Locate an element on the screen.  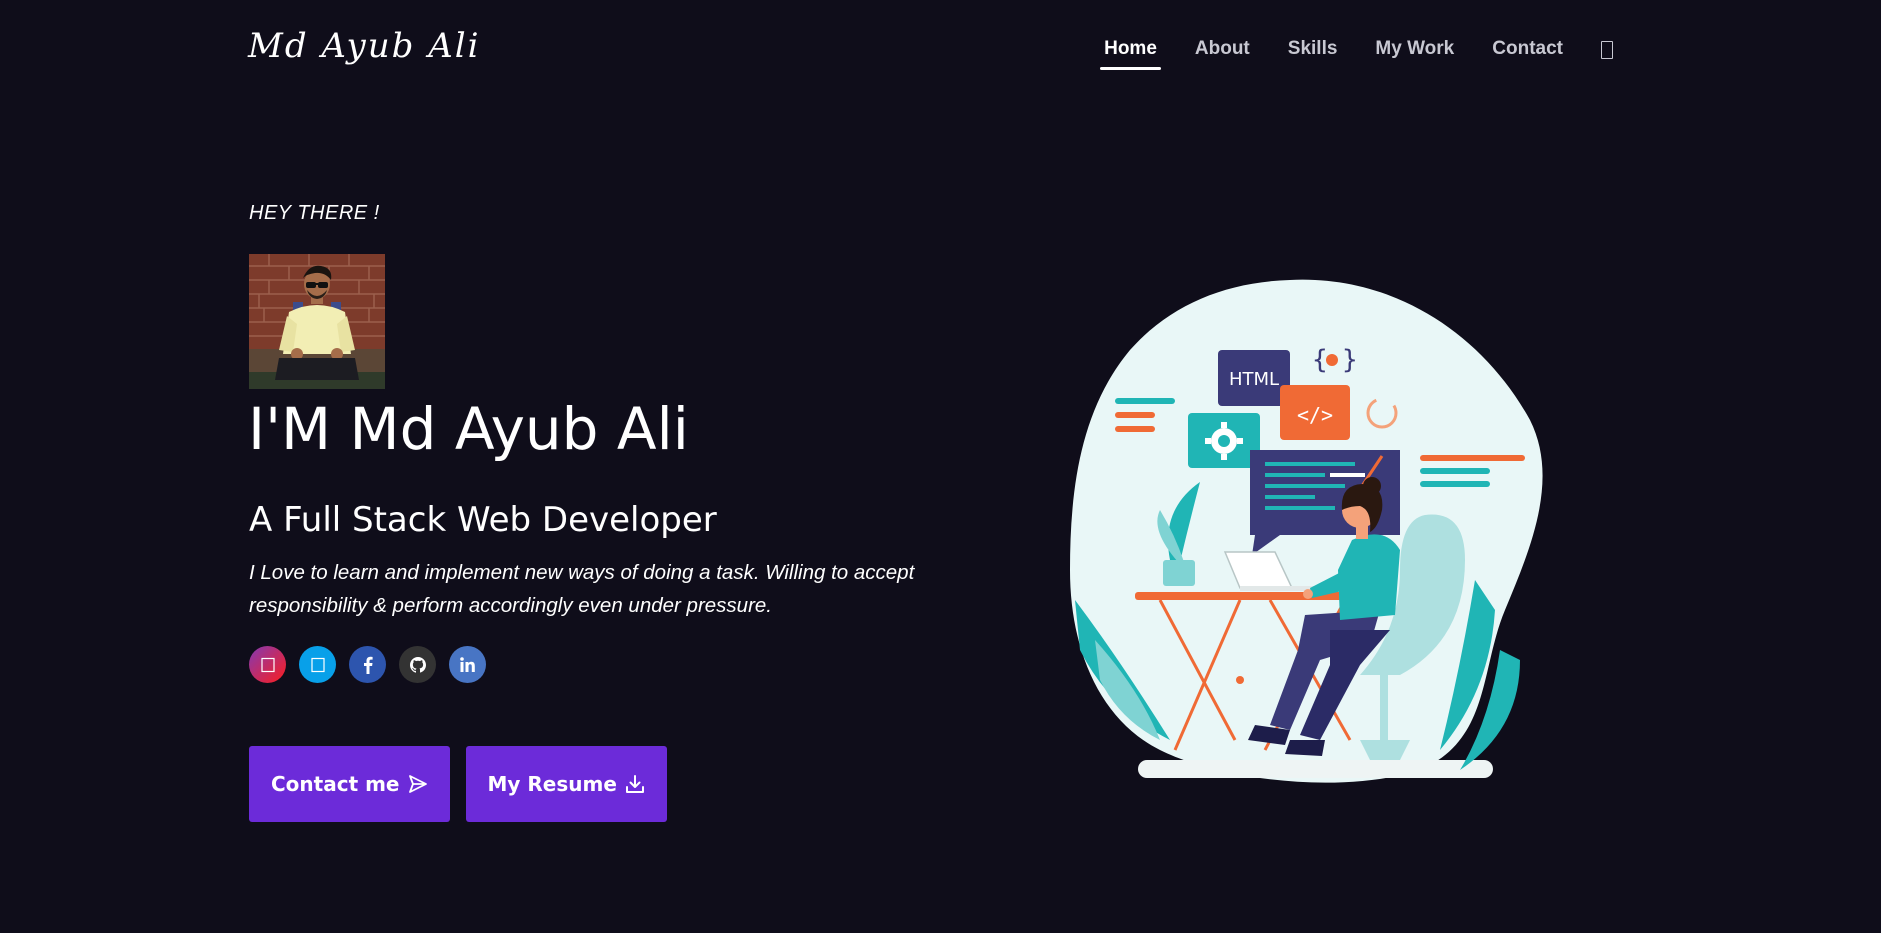
html-label: HTML is located at coordinates (1254, 379).